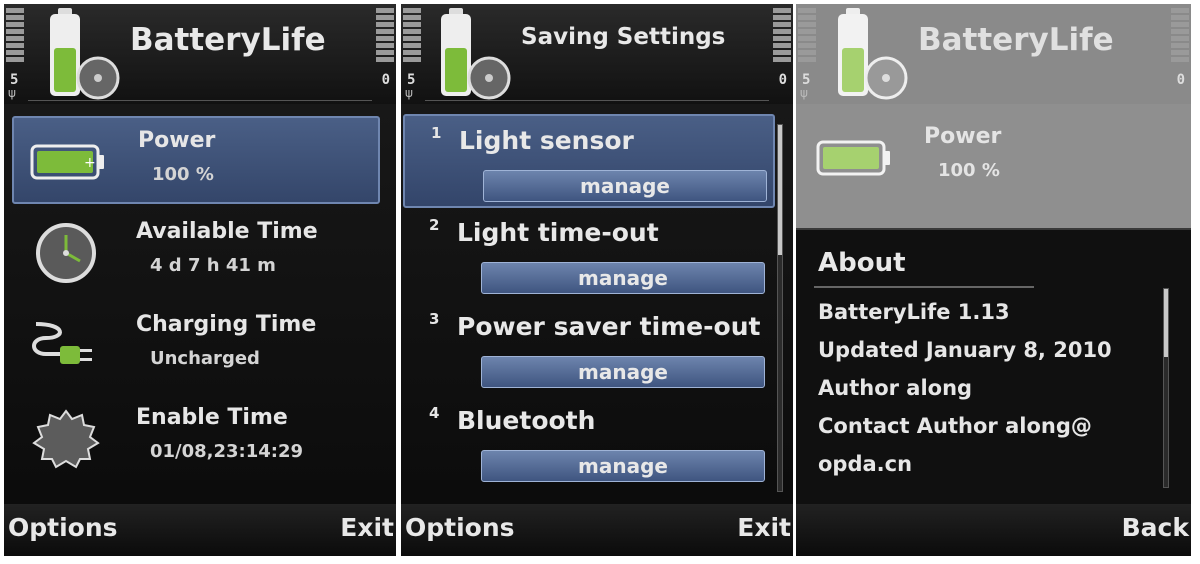  I want to click on list-item-label: Available Time, so click(227, 231).